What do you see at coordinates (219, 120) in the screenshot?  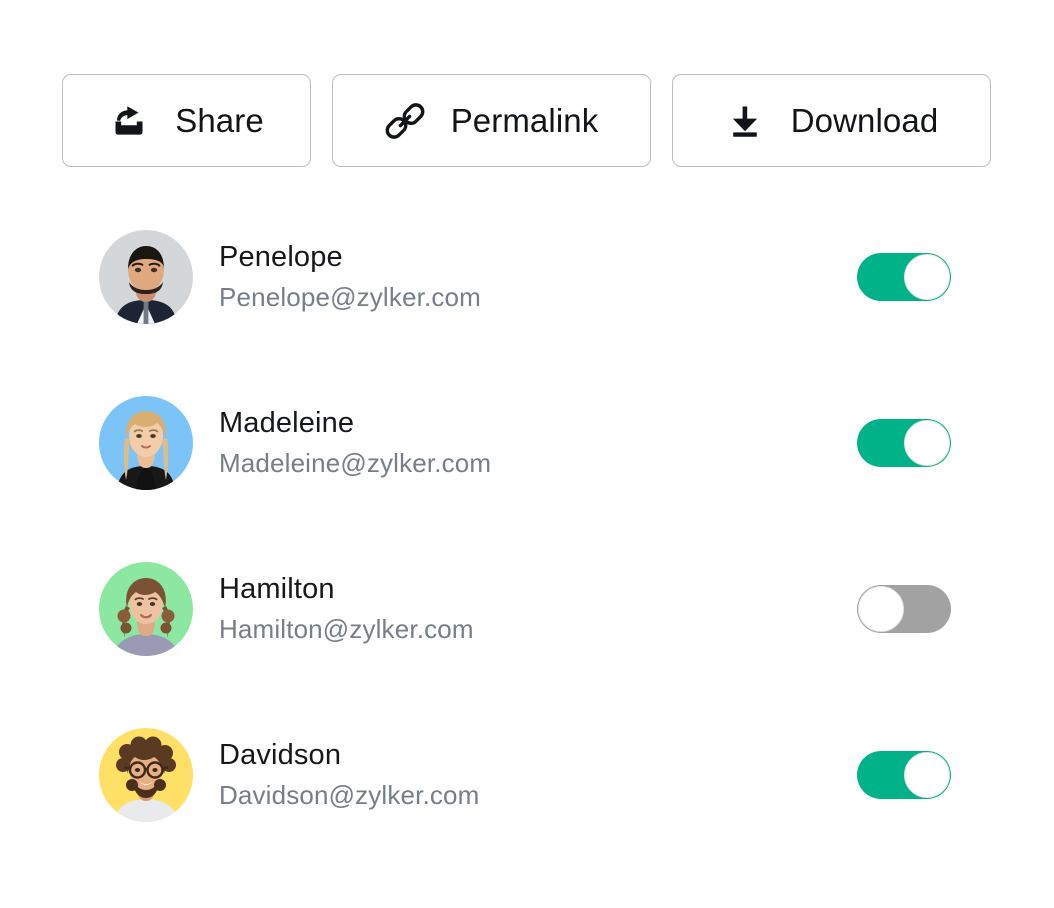 I see `share-button-label: Share` at bounding box center [219, 120].